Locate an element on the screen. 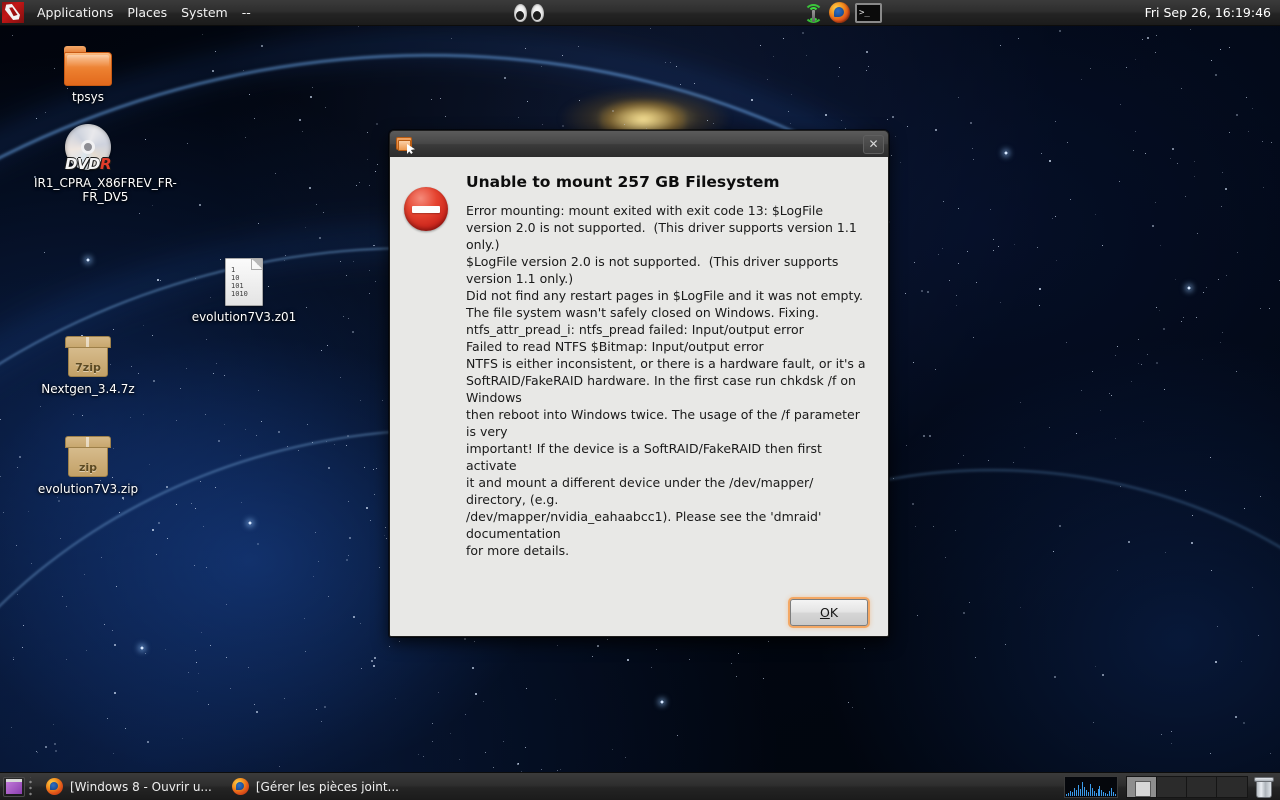  terminal-icon: >_ is located at coordinates (868, 12).